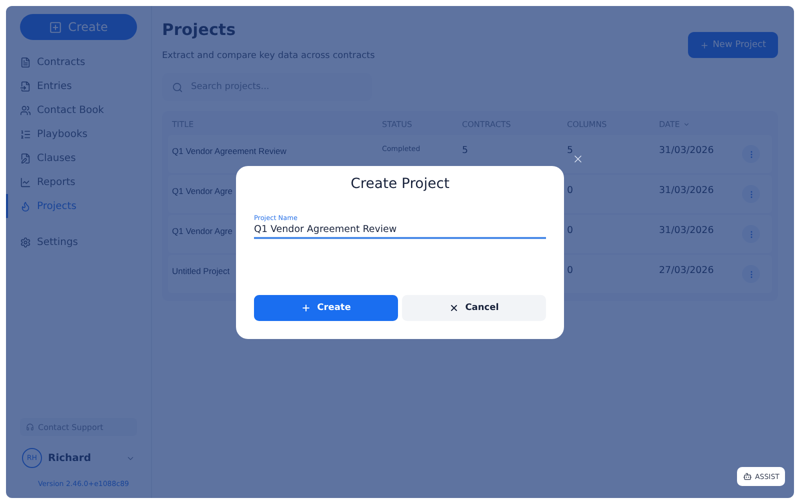 The width and height of the screenshot is (800, 504). What do you see at coordinates (400, 184) in the screenshot?
I see `dialog-title: Create Project` at bounding box center [400, 184].